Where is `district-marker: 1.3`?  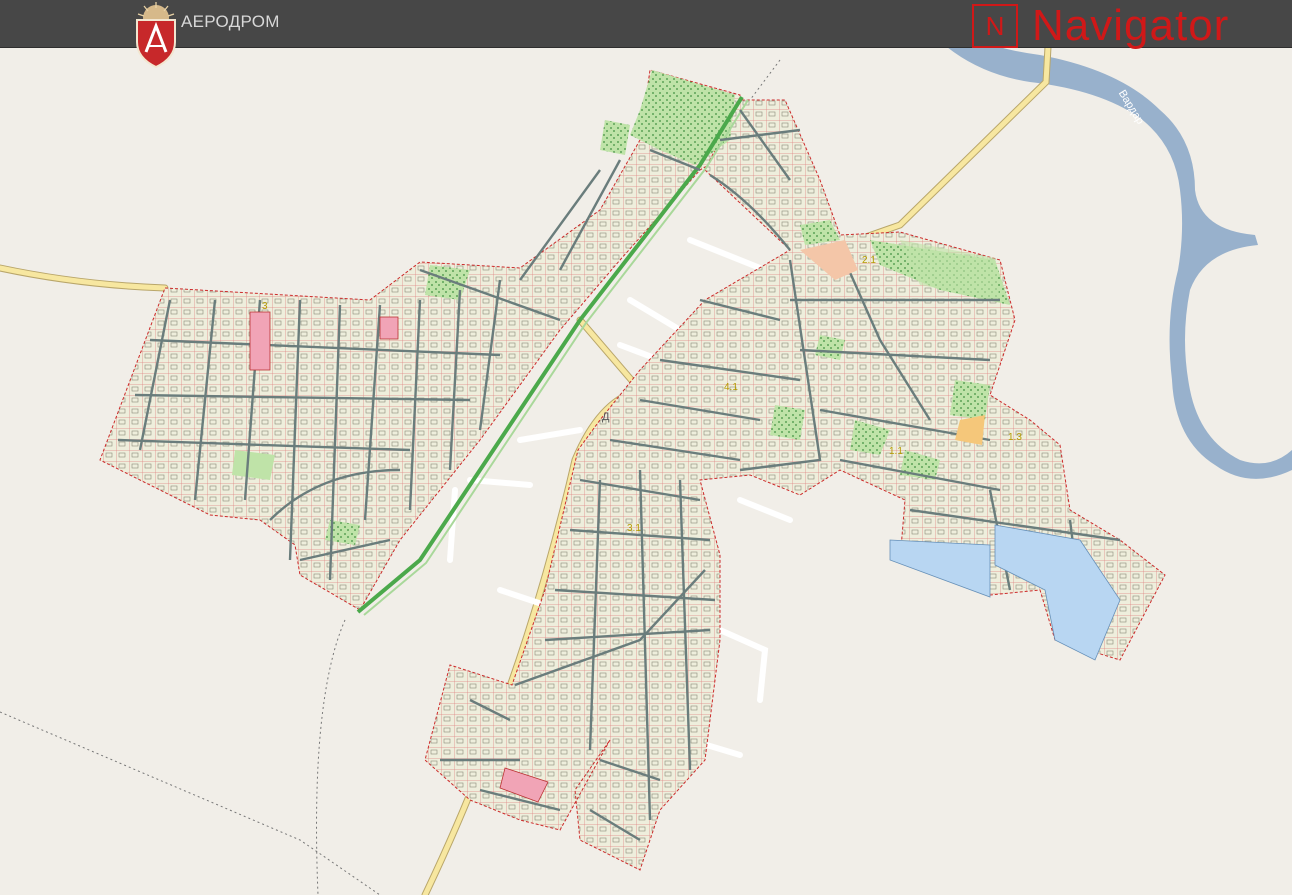 district-marker: 1.3 is located at coordinates (1015, 437).